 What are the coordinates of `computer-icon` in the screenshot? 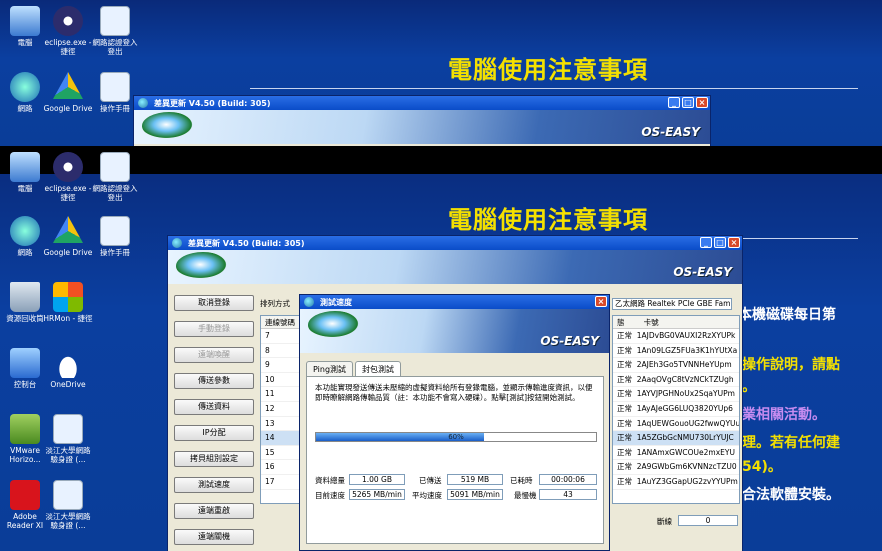 It's located at (25, 21).